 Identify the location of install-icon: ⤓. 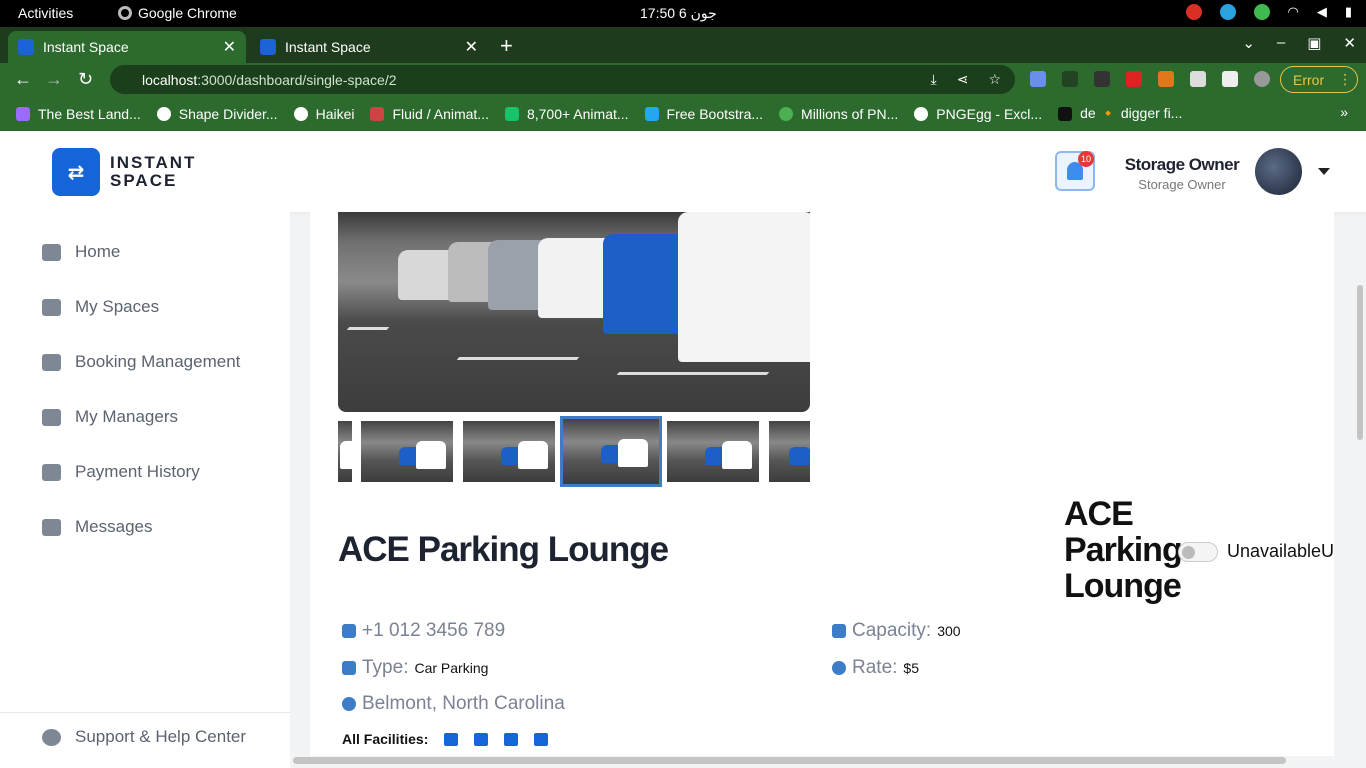
(934, 79).